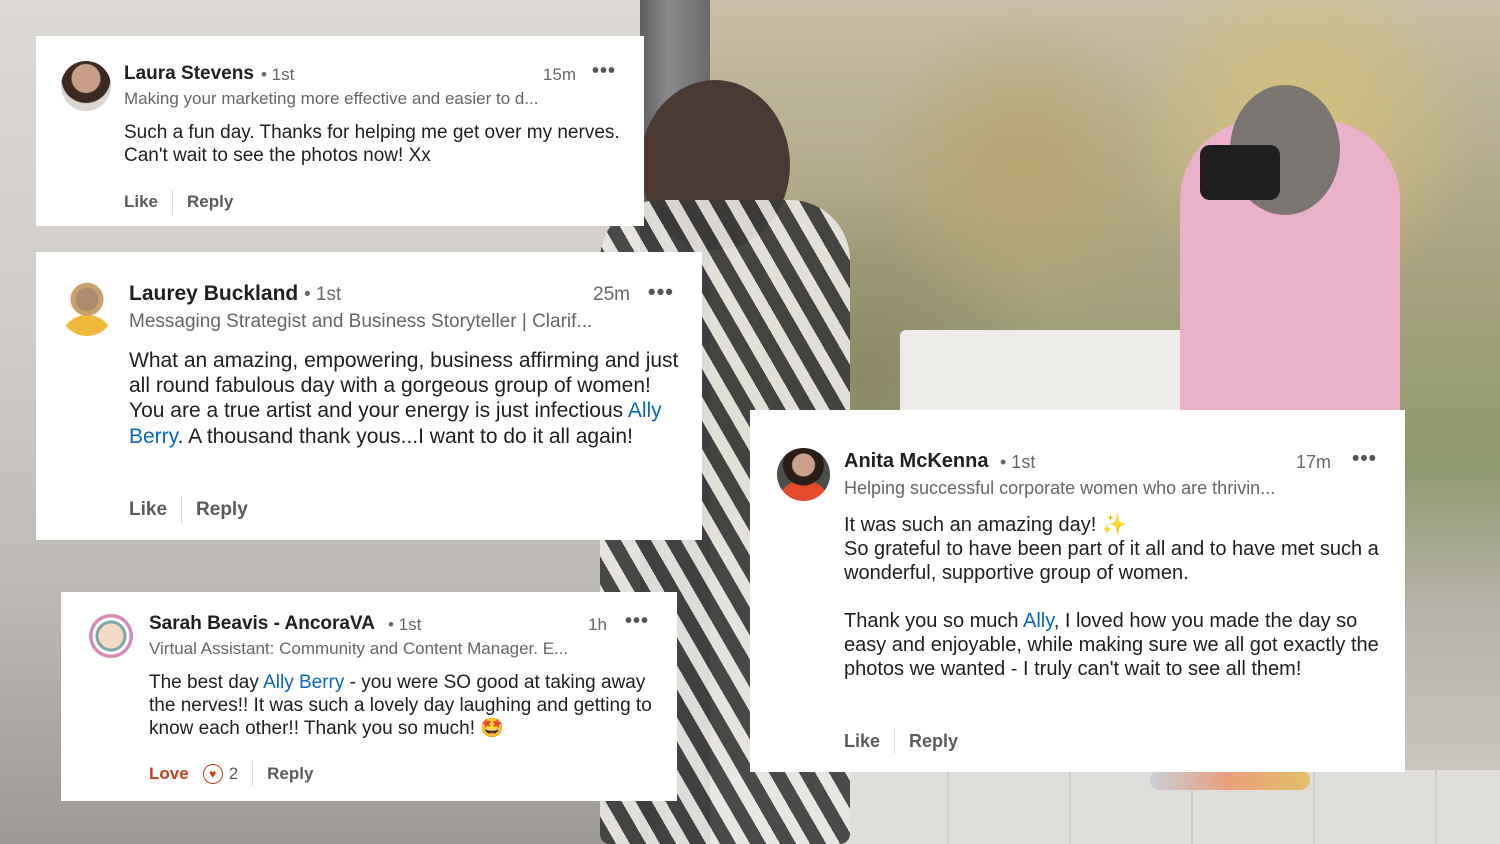 The width and height of the screenshot is (1500, 844). Describe the element at coordinates (212, 774) in the screenshot. I see `heart-icon: ♥` at that location.